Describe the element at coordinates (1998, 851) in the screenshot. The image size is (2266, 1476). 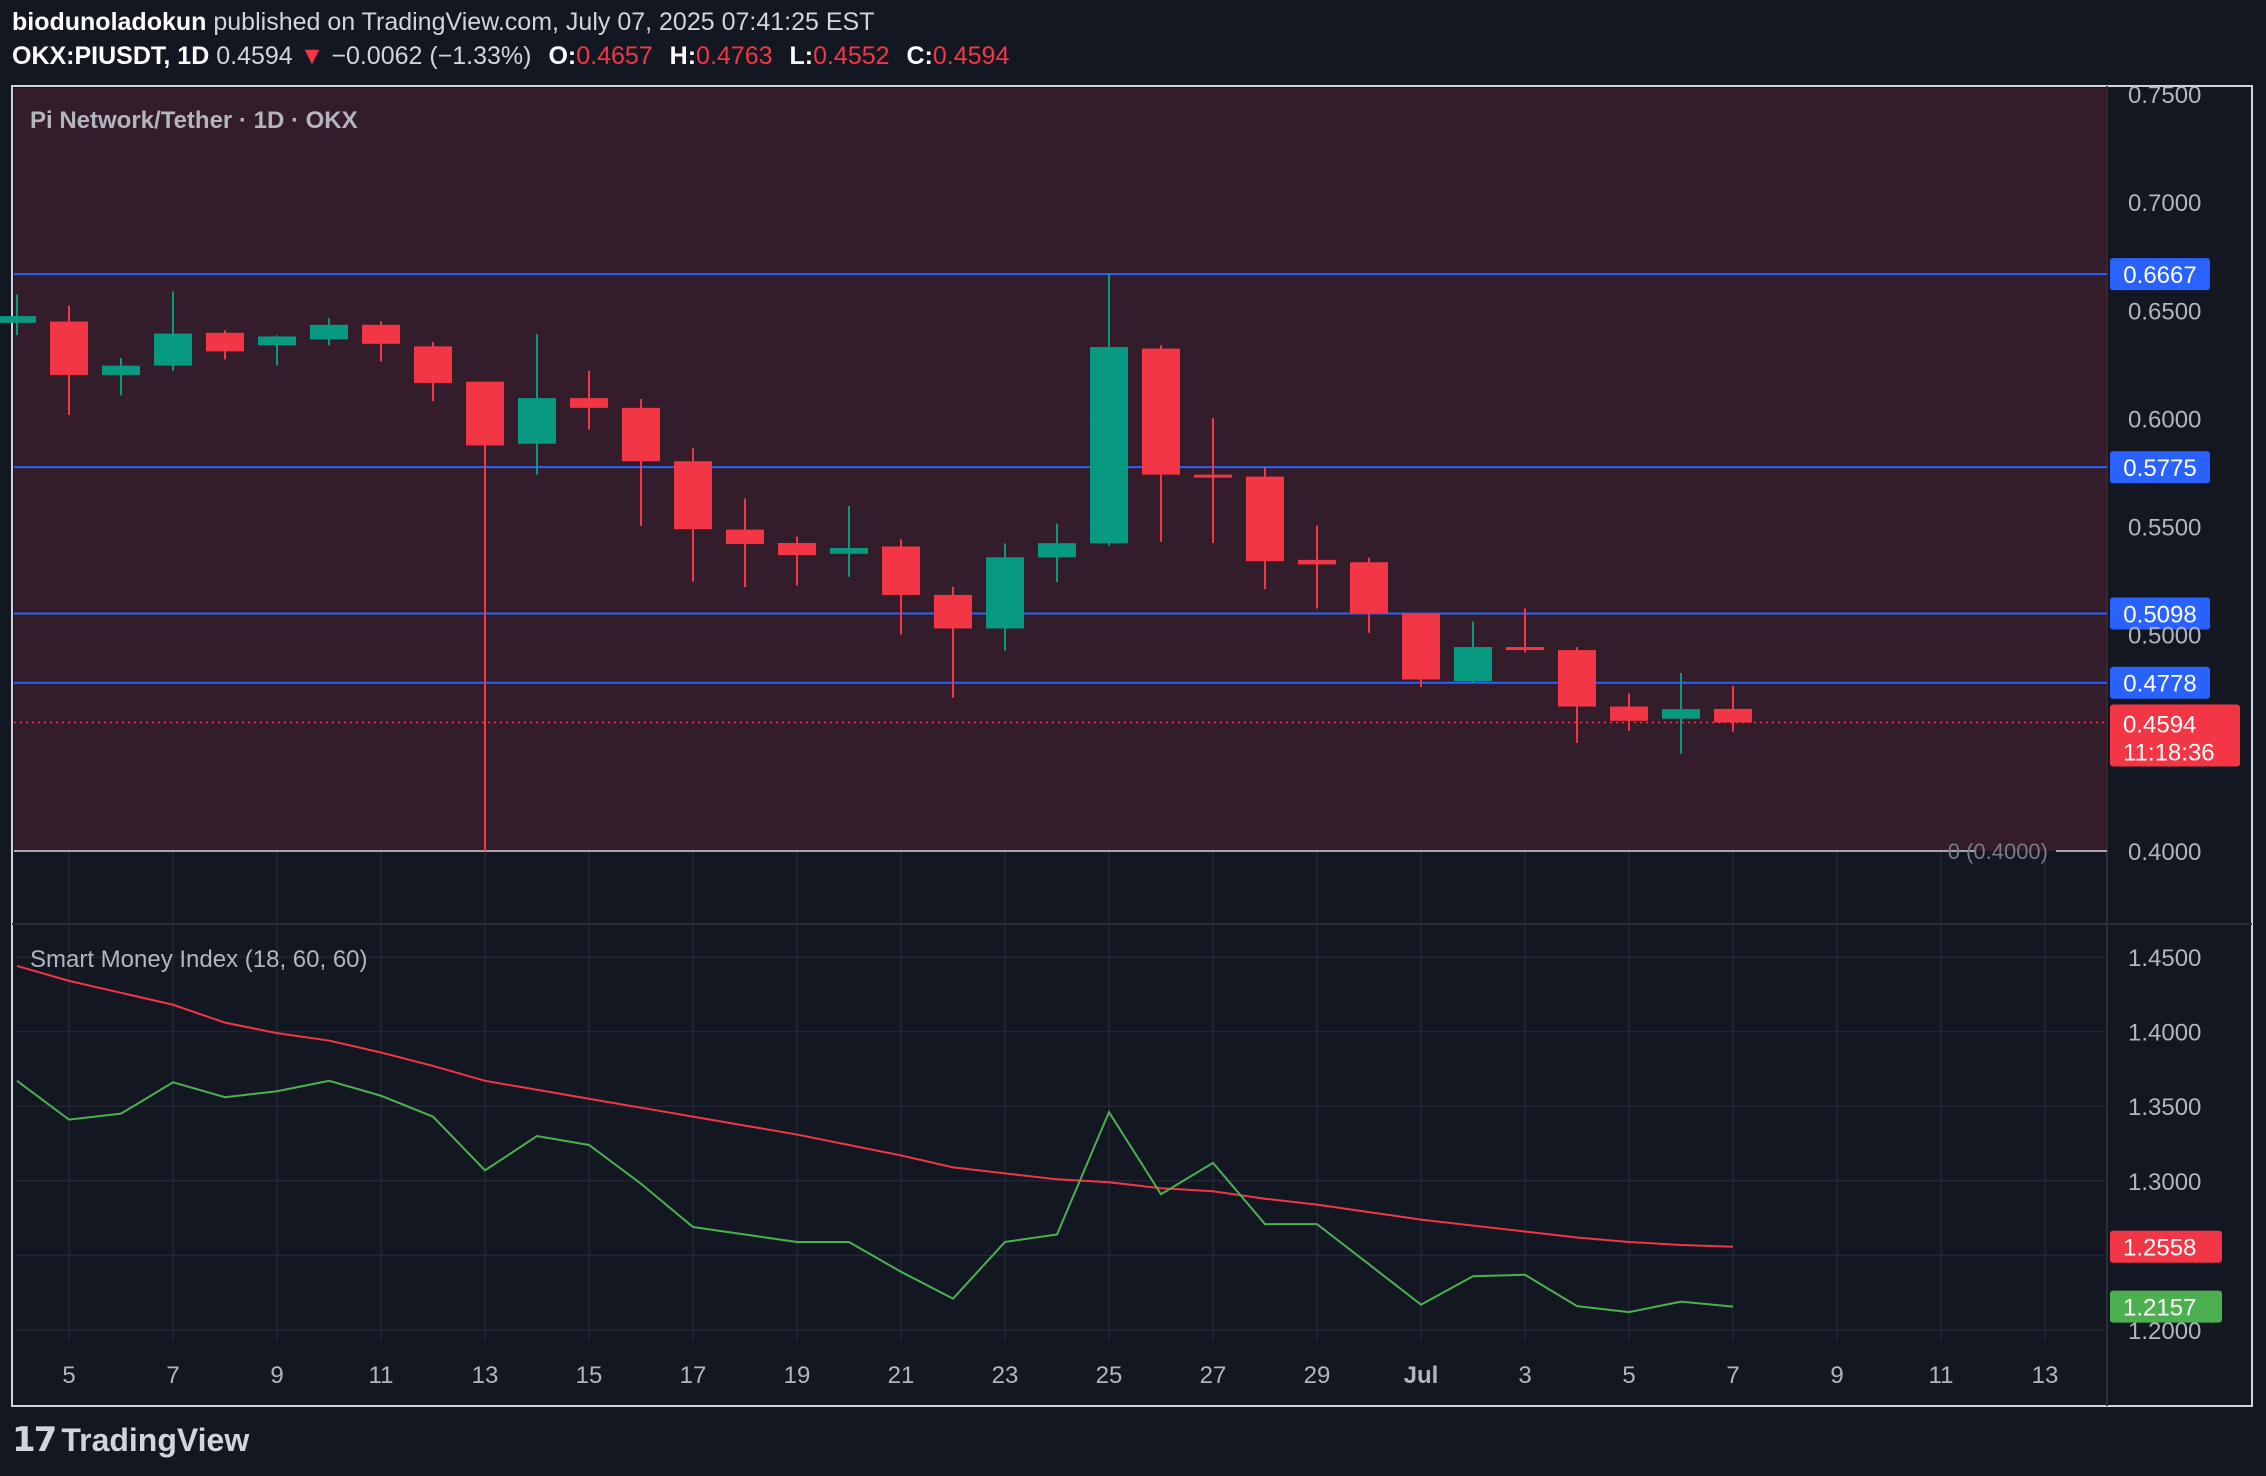
I see `base-level-label: 0 (0.4000)` at that location.